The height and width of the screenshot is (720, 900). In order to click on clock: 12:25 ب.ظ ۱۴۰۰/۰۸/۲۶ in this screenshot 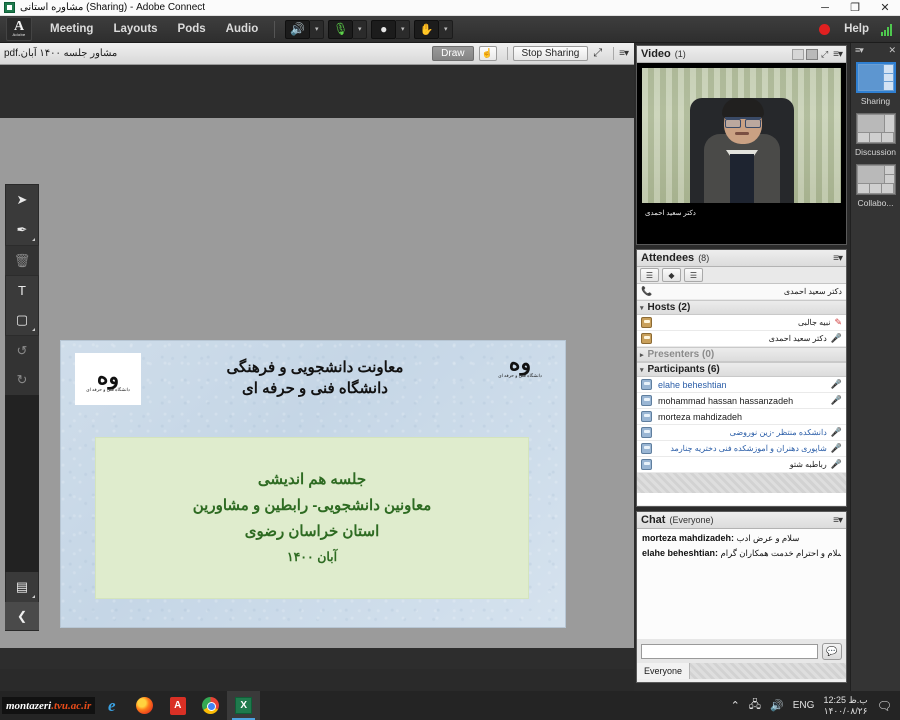, I will do `click(845, 706)`.